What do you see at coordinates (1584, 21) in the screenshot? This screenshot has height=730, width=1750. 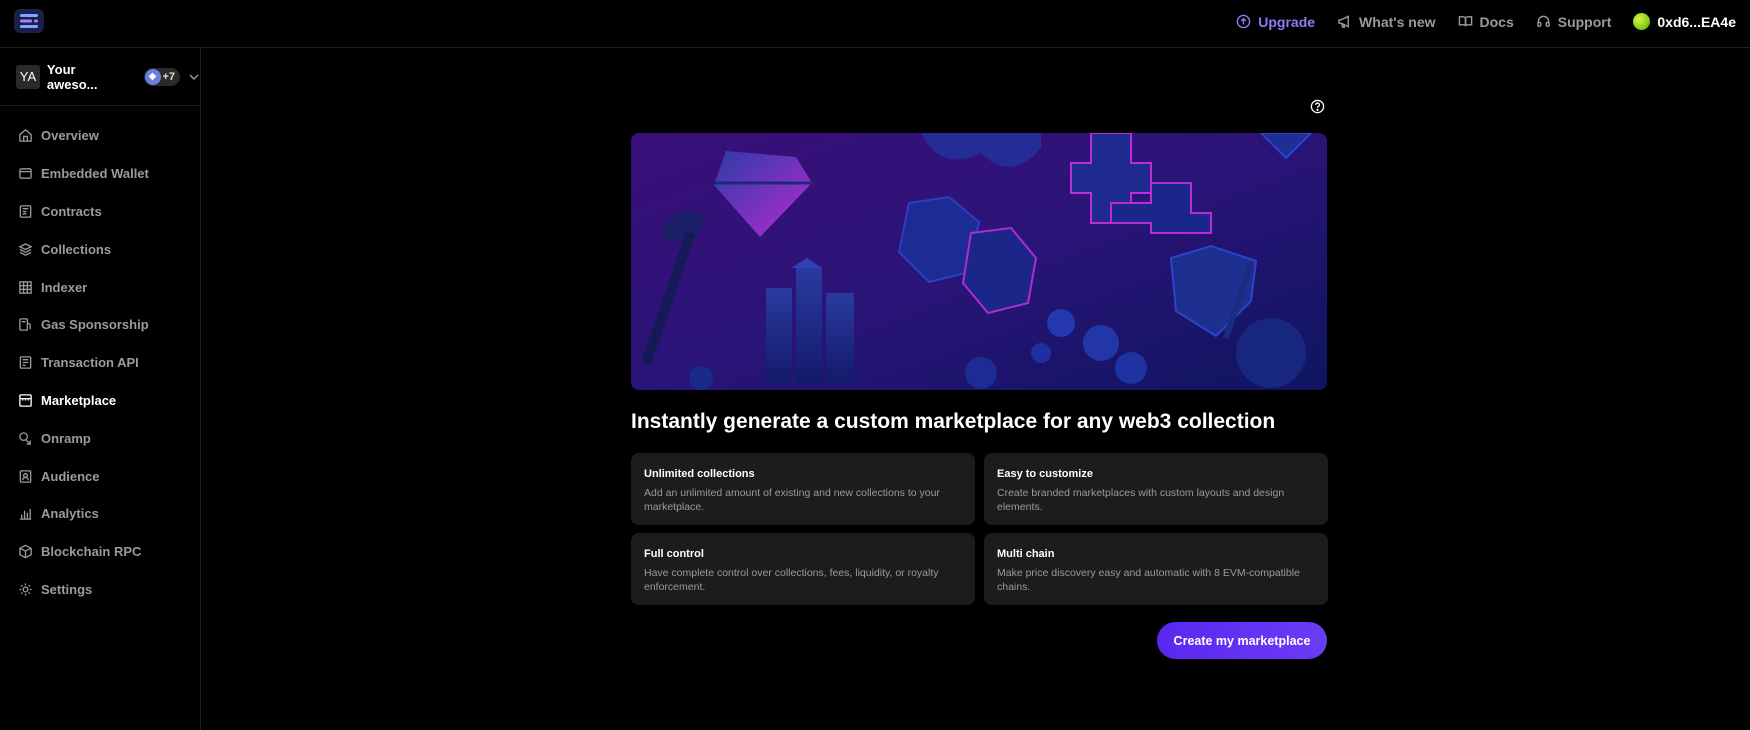 I see `support-label: Support` at bounding box center [1584, 21].